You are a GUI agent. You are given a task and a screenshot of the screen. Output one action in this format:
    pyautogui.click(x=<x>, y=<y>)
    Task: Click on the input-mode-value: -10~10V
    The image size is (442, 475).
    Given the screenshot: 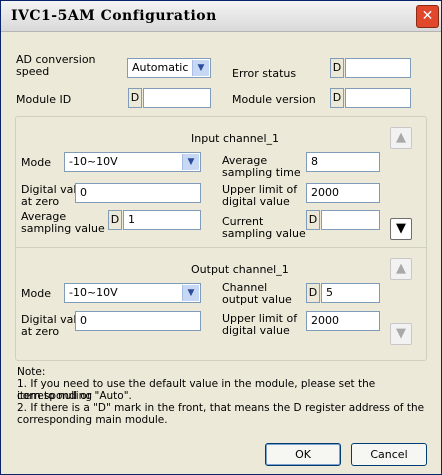 What is the action you would take?
    pyautogui.click(x=93, y=161)
    